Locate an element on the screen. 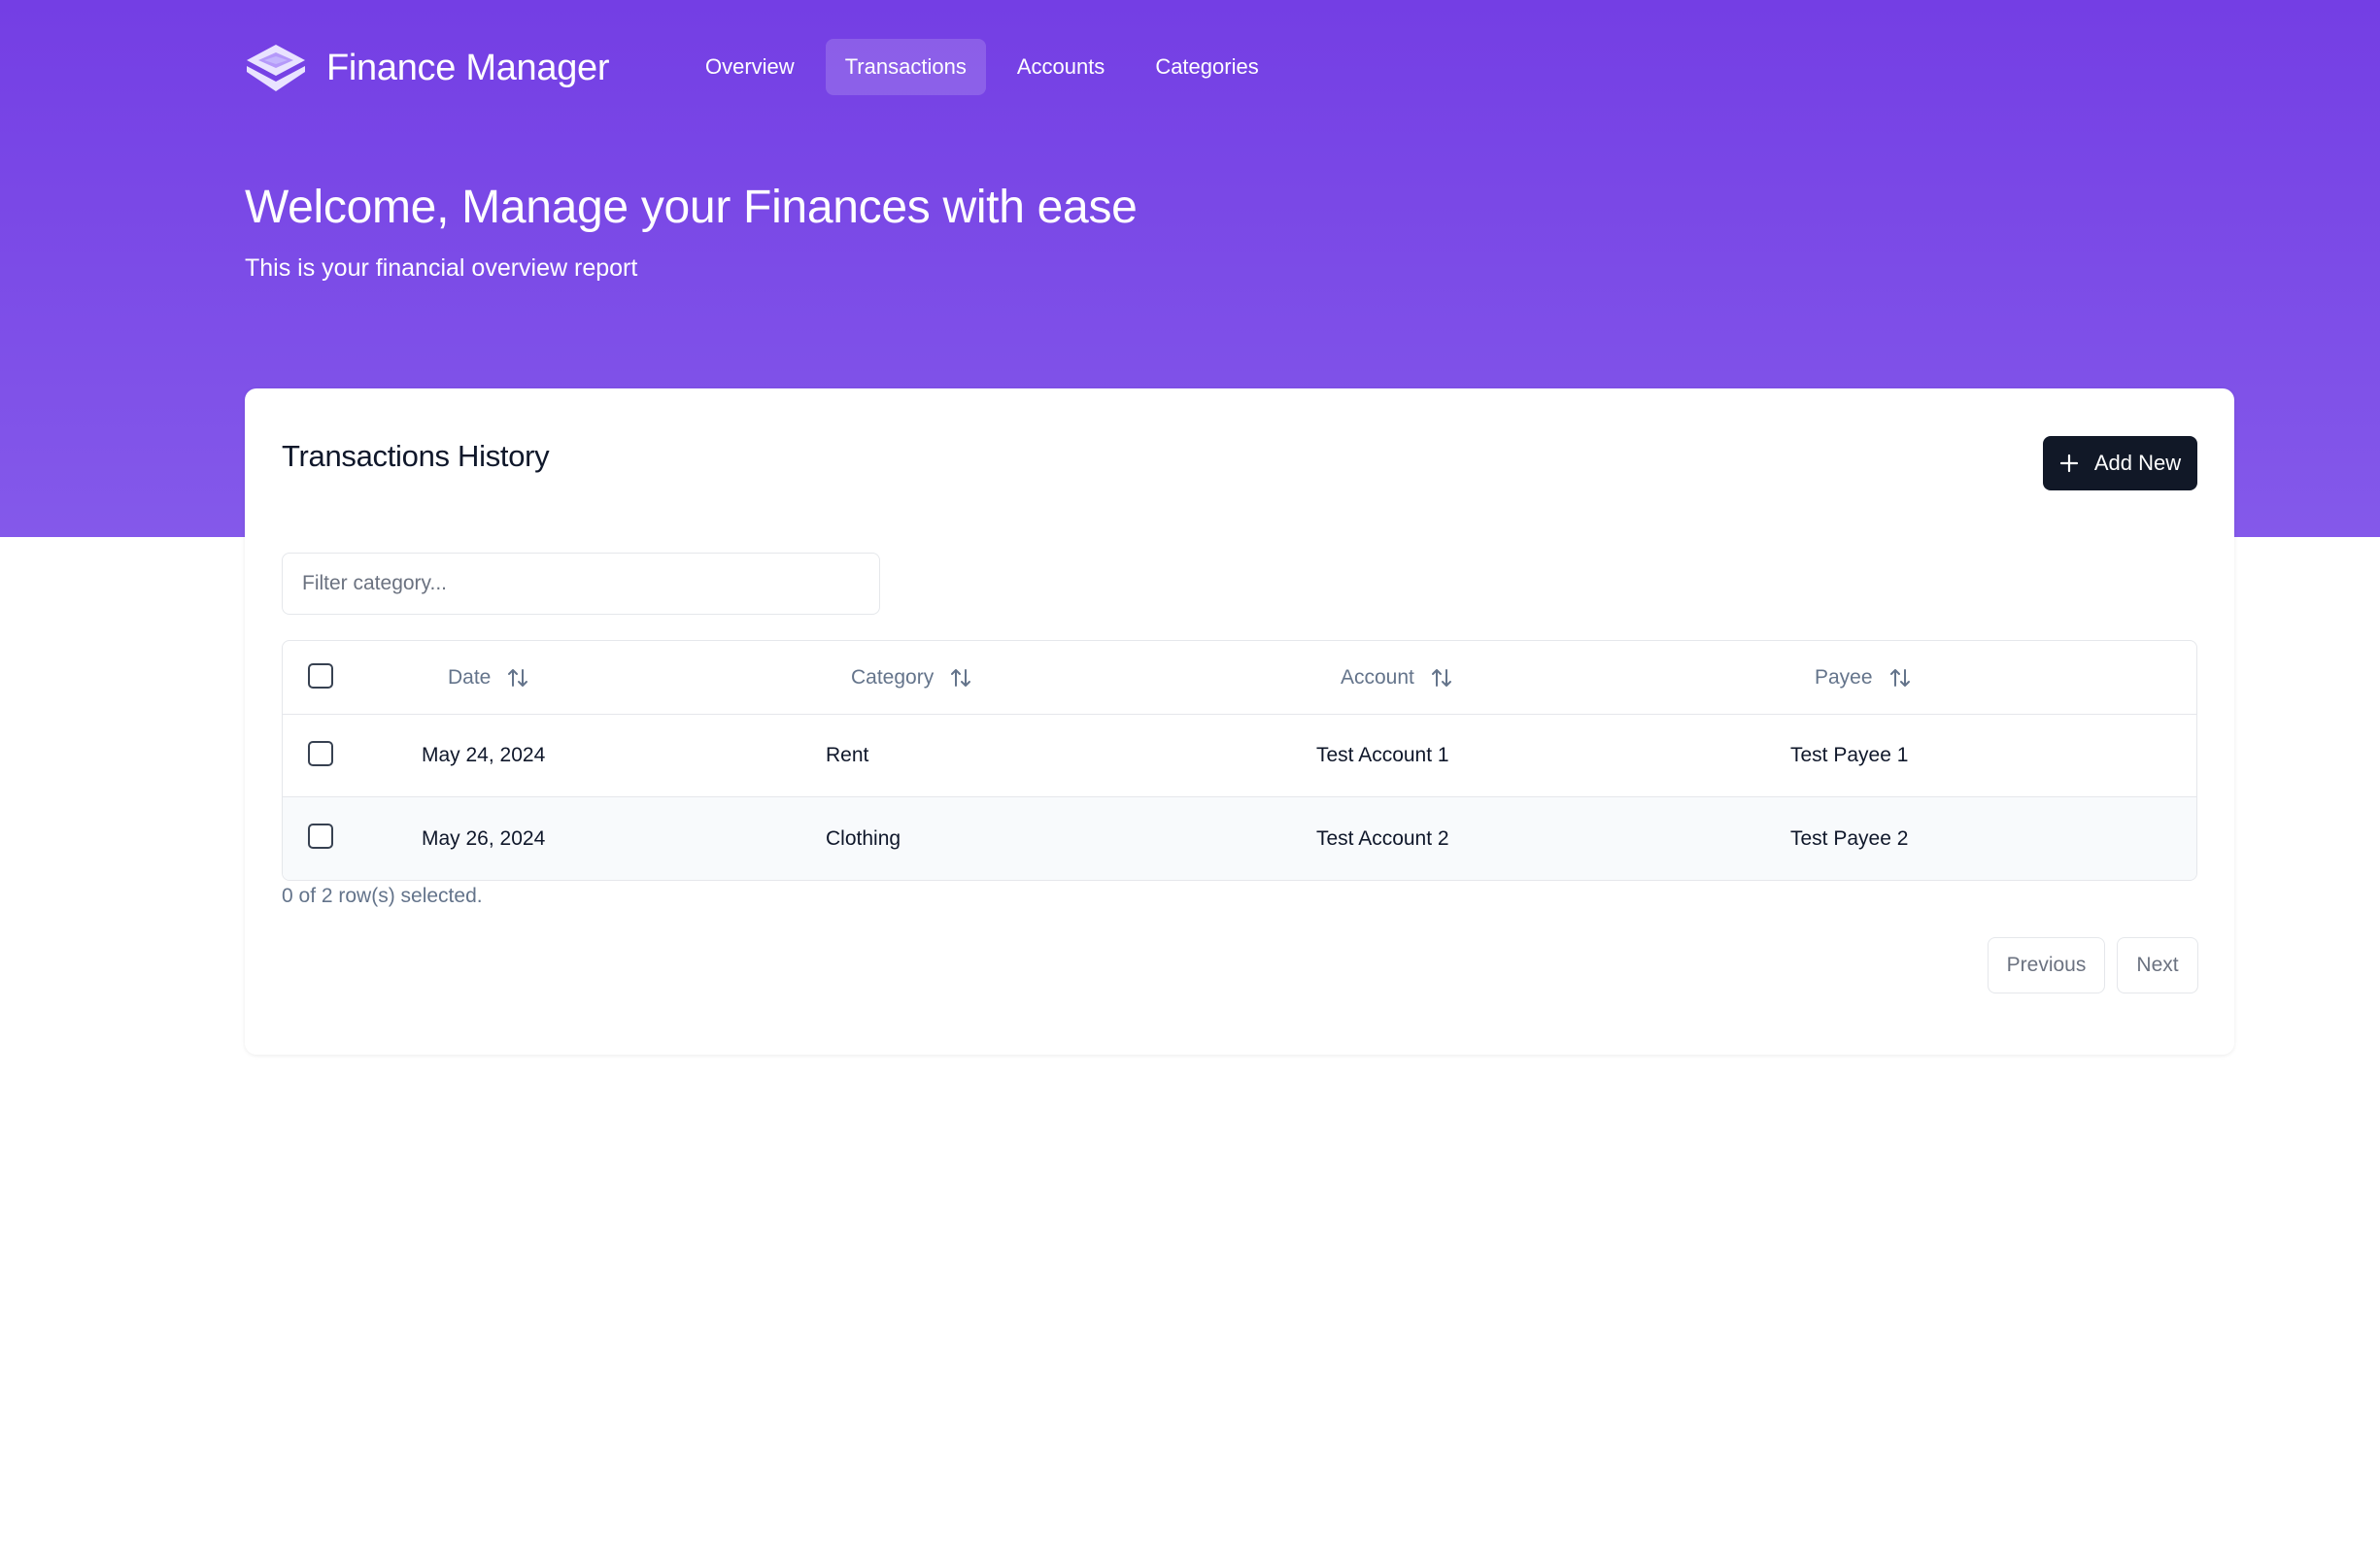 The height and width of the screenshot is (1548, 2380). hero-title: Welcome, Manage your Finances with ease is located at coordinates (691, 207).